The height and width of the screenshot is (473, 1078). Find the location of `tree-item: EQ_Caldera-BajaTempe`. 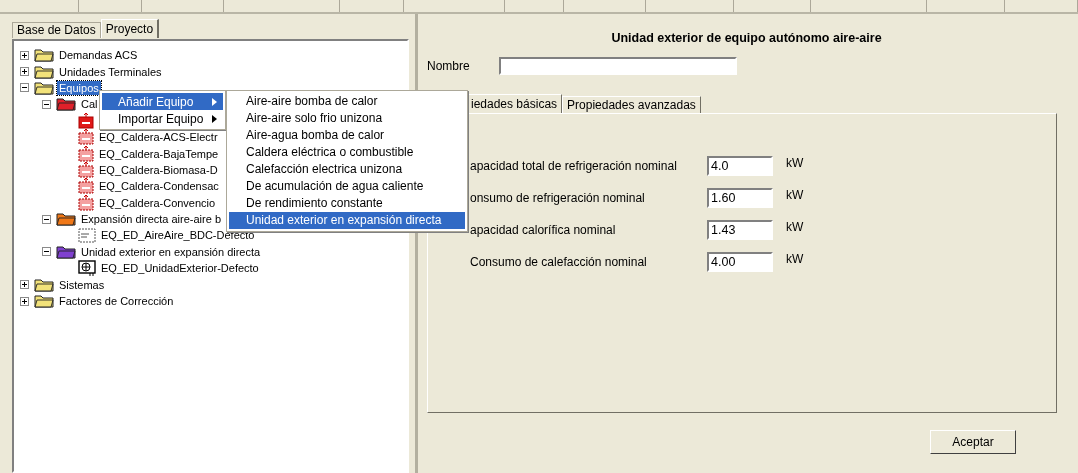

tree-item: EQ_Caldera-BajaTempe is located at coordinates (159, 153).